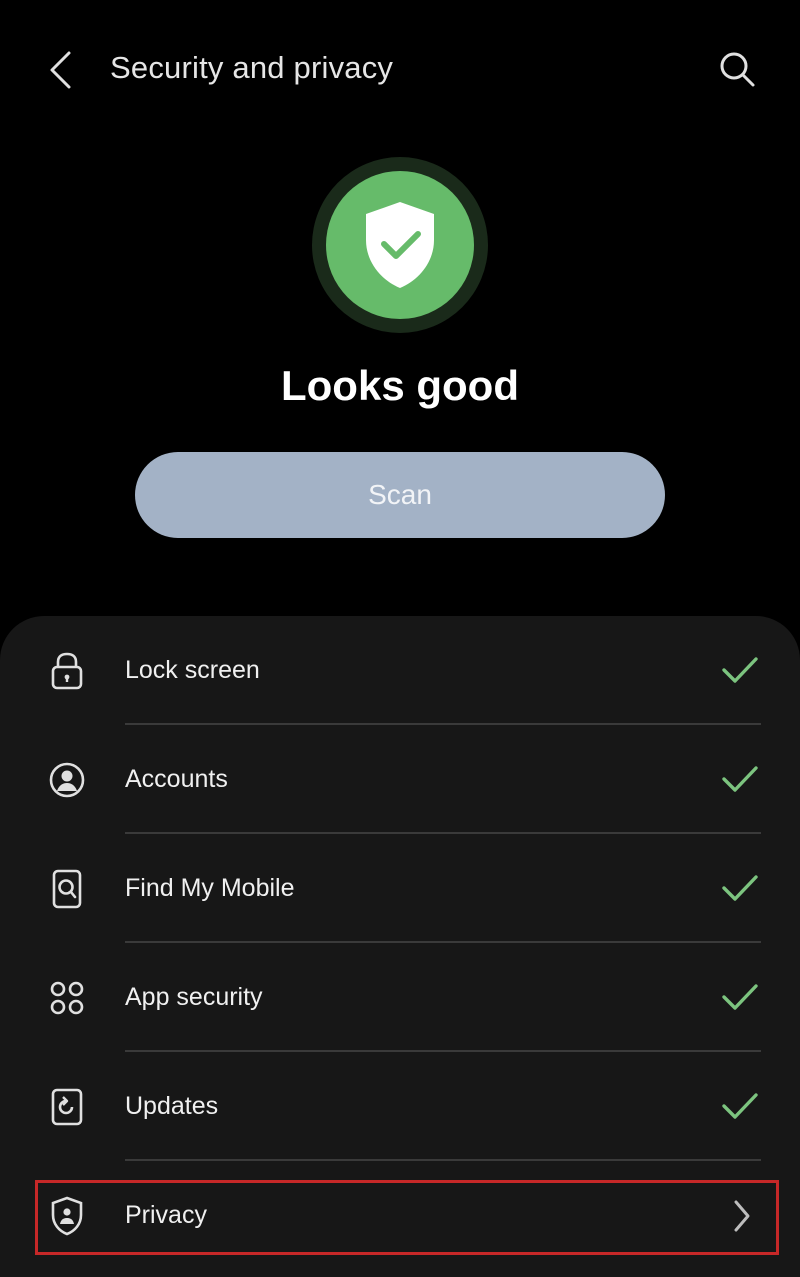  Describe the element at coordinates (400, 670) in the screenshot. I see `item-lock-screen: Lock screen` at that location.